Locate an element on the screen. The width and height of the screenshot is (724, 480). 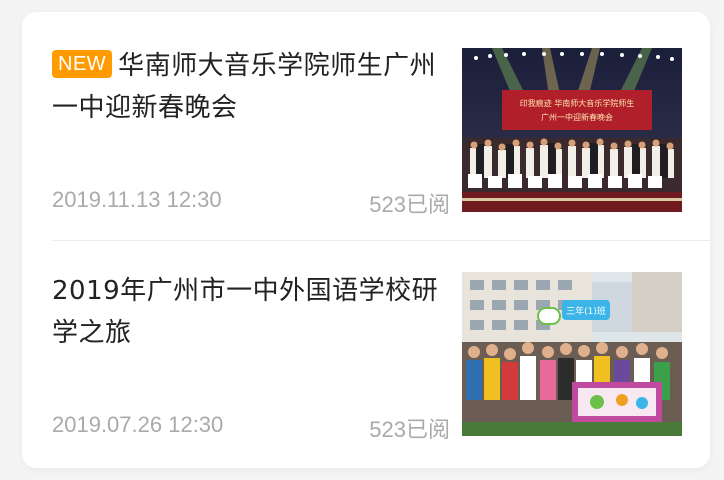
school-event-image: 三年(1)班 is located at coordinates (572, 354).